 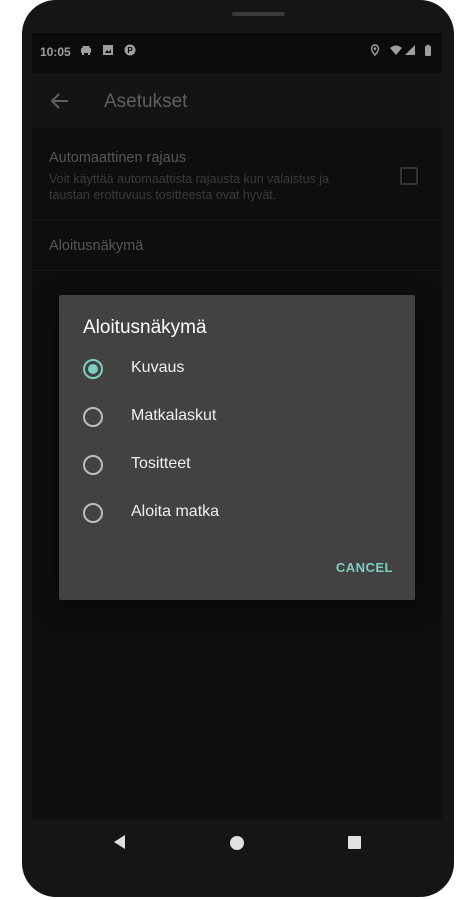 I want to click on option-kuvaus: Kuvaus, so click(x=237, y=369).